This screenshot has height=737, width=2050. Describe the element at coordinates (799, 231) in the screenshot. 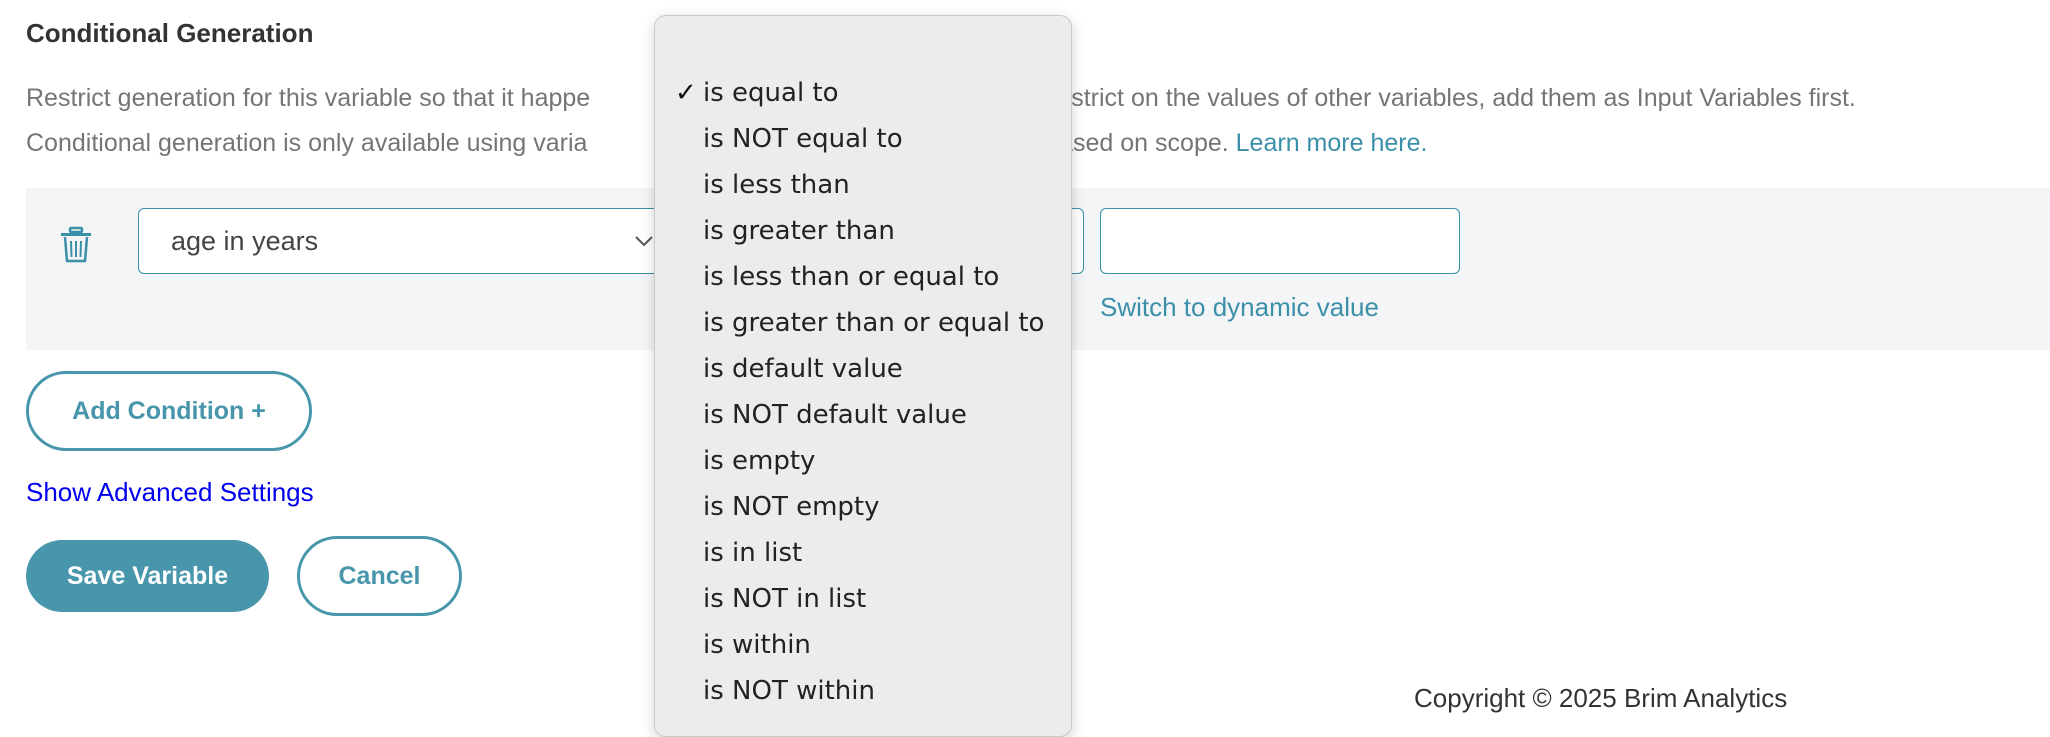

I see `dropdown-option: is greater than` at that location.